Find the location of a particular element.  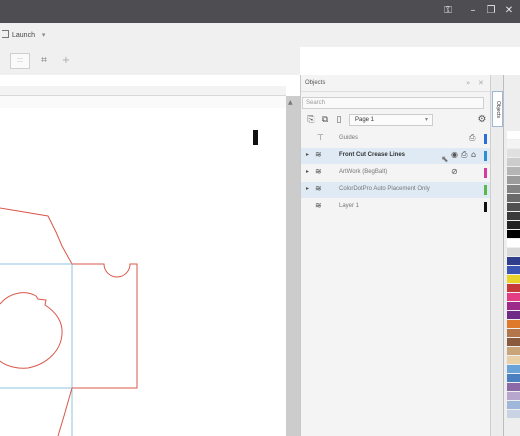

vertical-scrollbar is located at coordinates (293, 266).